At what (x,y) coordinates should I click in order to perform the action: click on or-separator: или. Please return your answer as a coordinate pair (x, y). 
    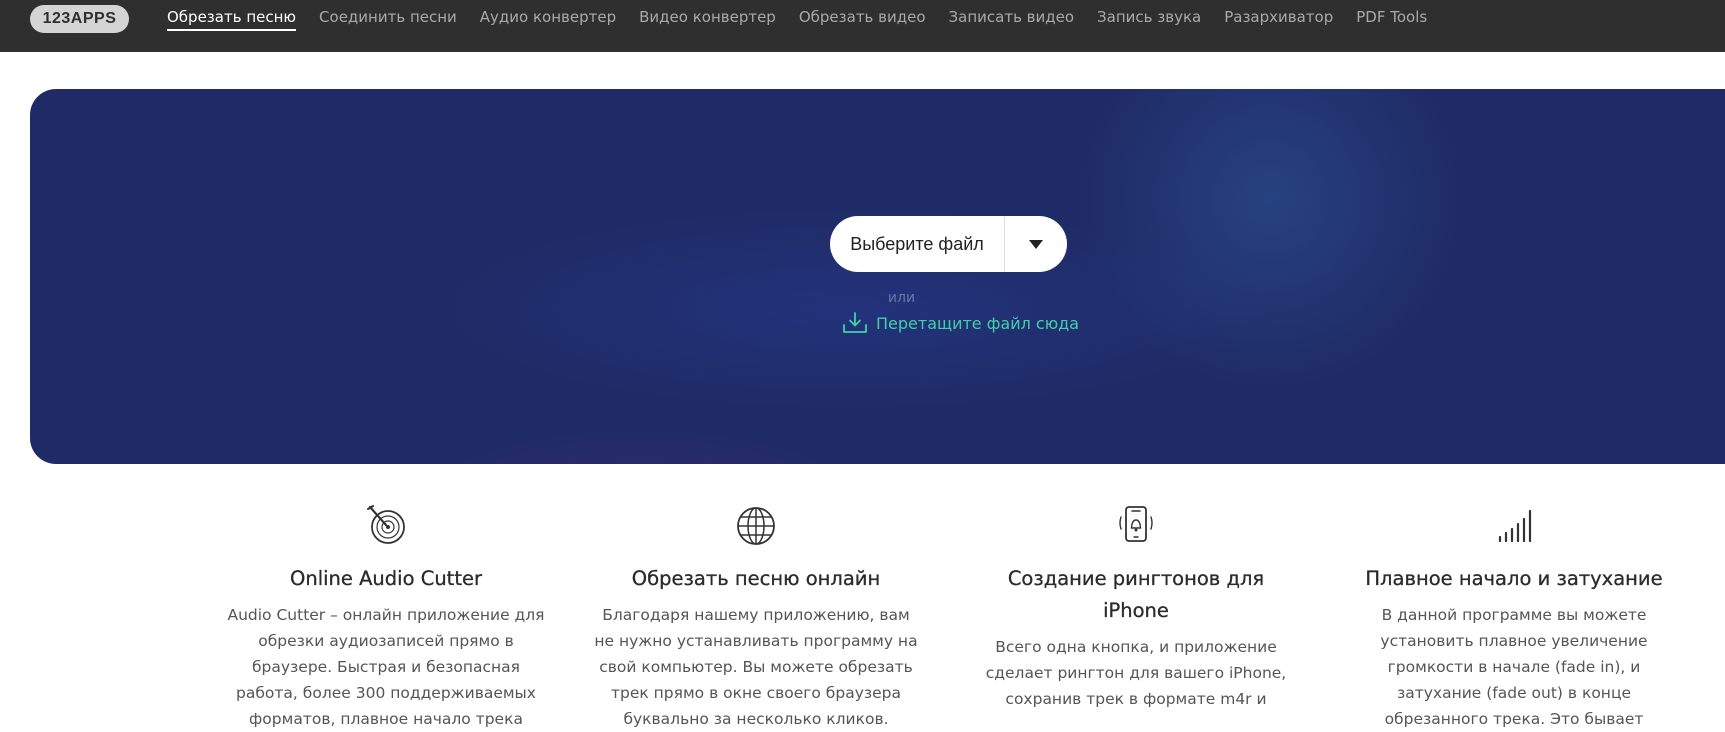
    Looking at the image, I should click on (901, 298).